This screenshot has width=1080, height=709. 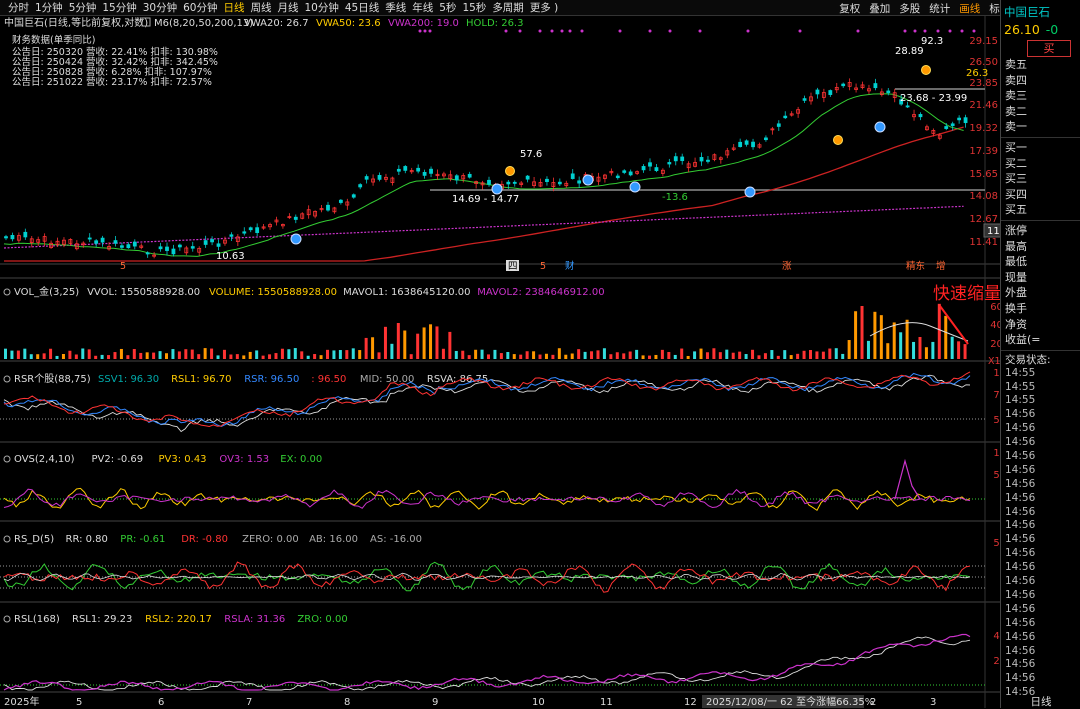 What do you see at coordinates (160, 7) in the screenshot?
I see `period-tab-4: 30分钟` at bounding box center [160, 7].